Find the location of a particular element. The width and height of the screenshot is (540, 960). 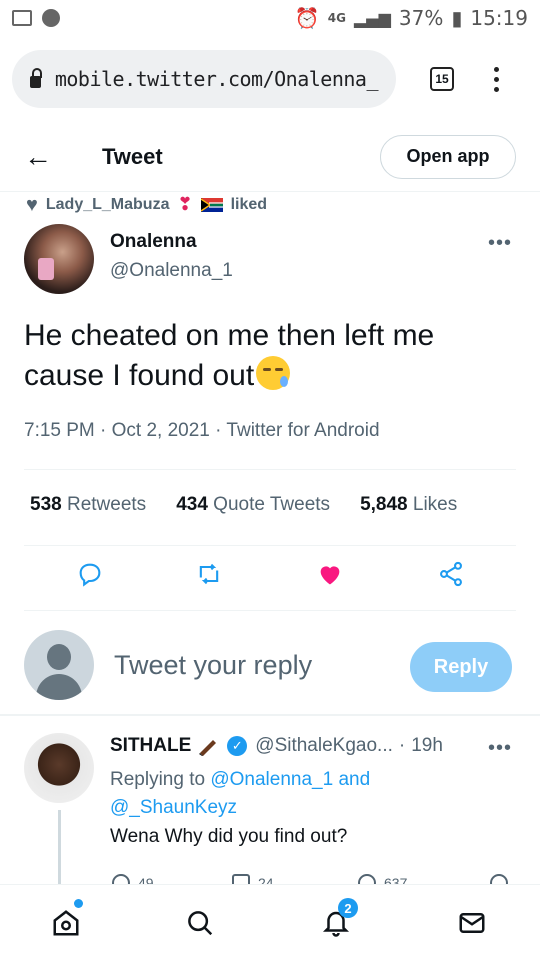

reply-header: SITHALE ✓ @SithaleKgao... · 19h is located at coordinates (276, 746).